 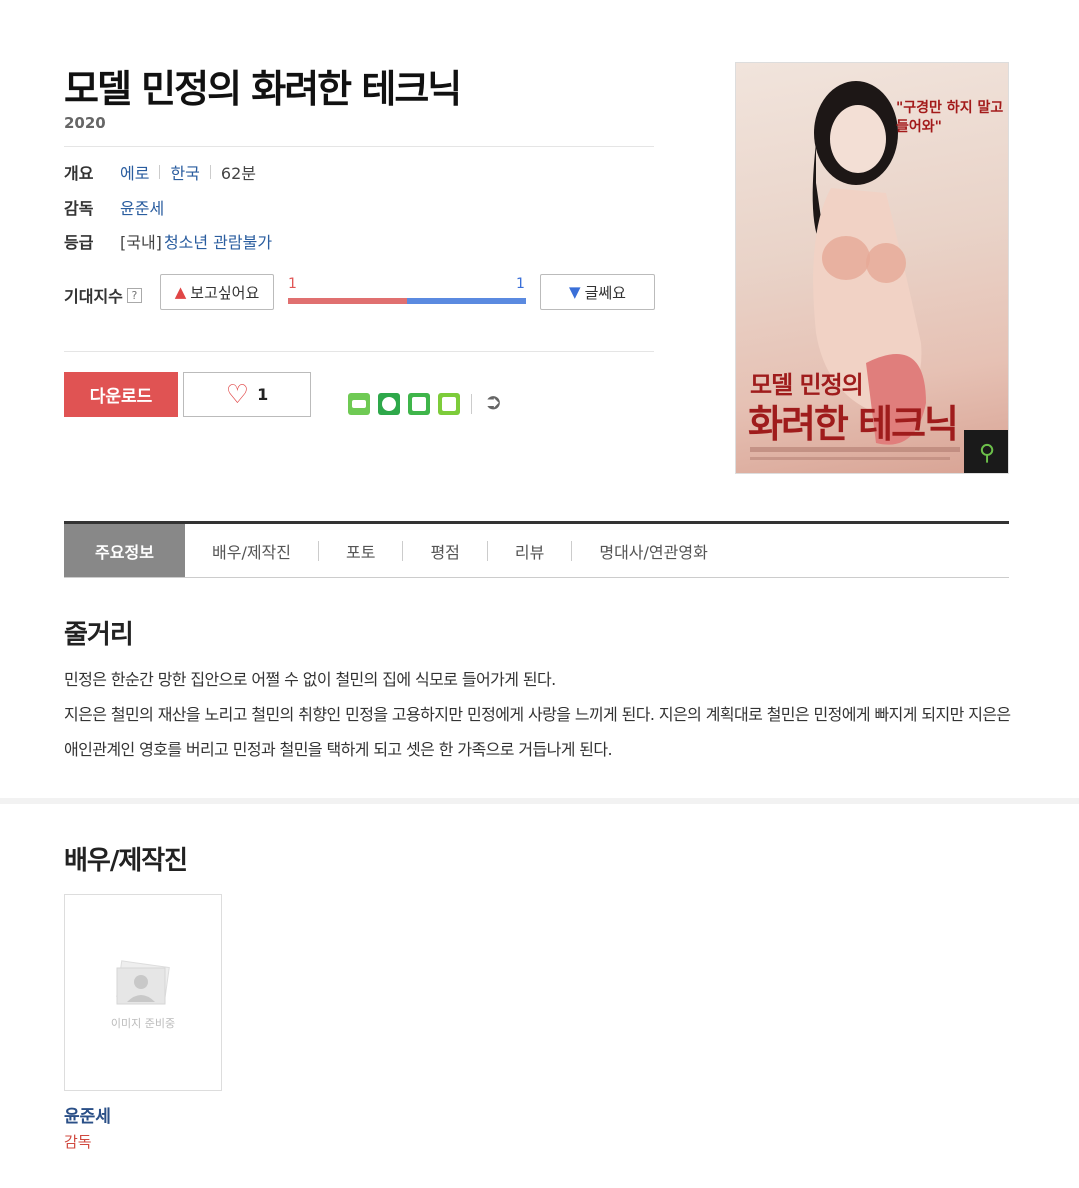 I want to click on movie-title: 모델 민정의 화려한 테크닉, so click(x=263, y=89).